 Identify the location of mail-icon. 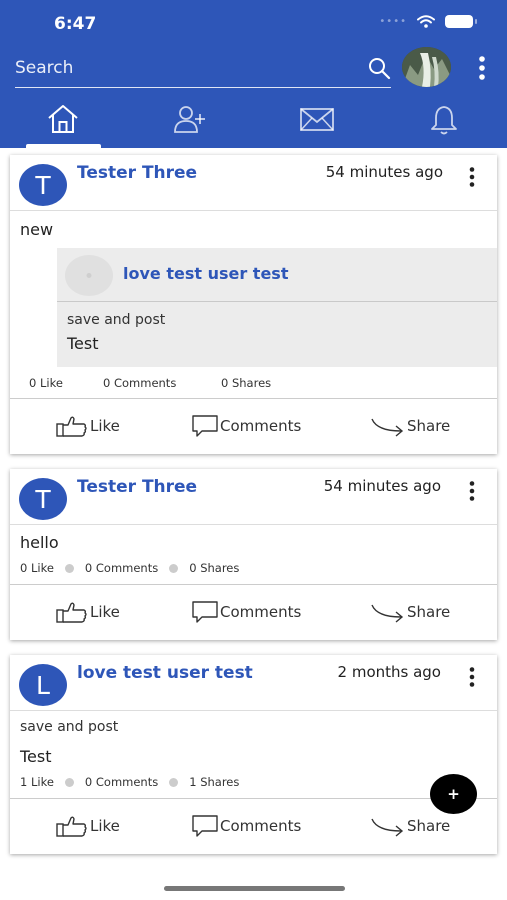
(316, 119).